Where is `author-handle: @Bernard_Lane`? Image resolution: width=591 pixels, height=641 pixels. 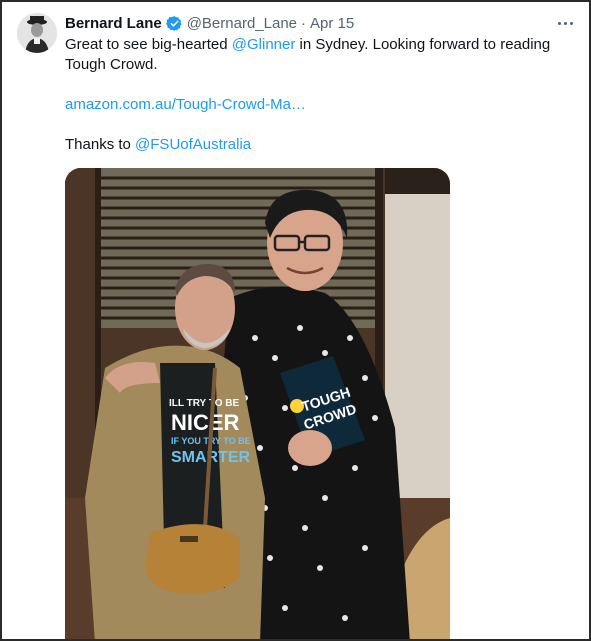 author-handle: @Bernard_Lane is located at coordinates (242, 23).